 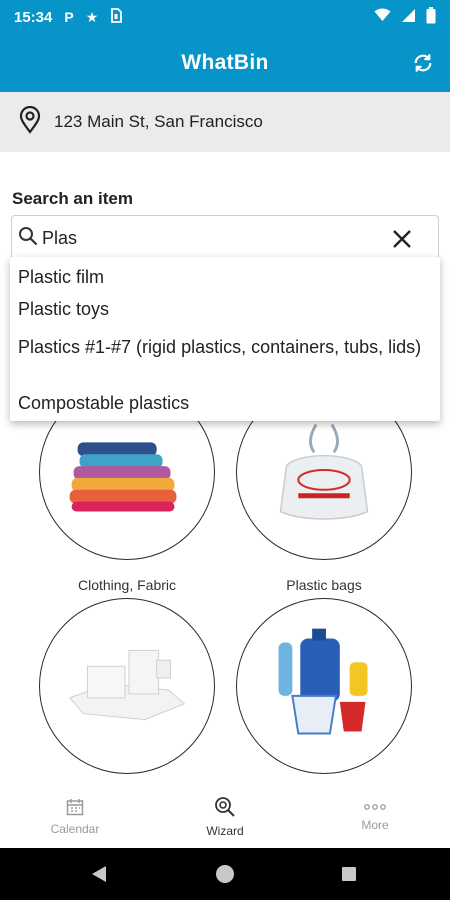 What do you see at coordinates (375, 817) in the screenshot?
I see `nav-more: More` at bounding box center [375, 817].